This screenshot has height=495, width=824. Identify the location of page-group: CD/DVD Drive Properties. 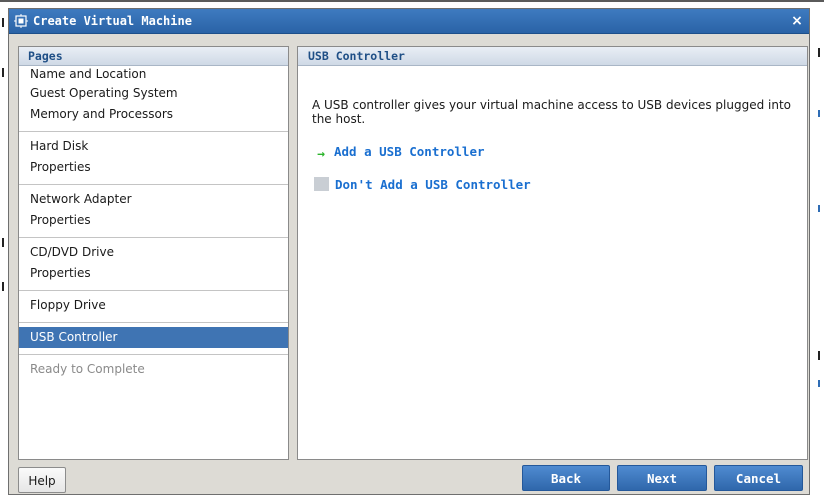
(153, 264).